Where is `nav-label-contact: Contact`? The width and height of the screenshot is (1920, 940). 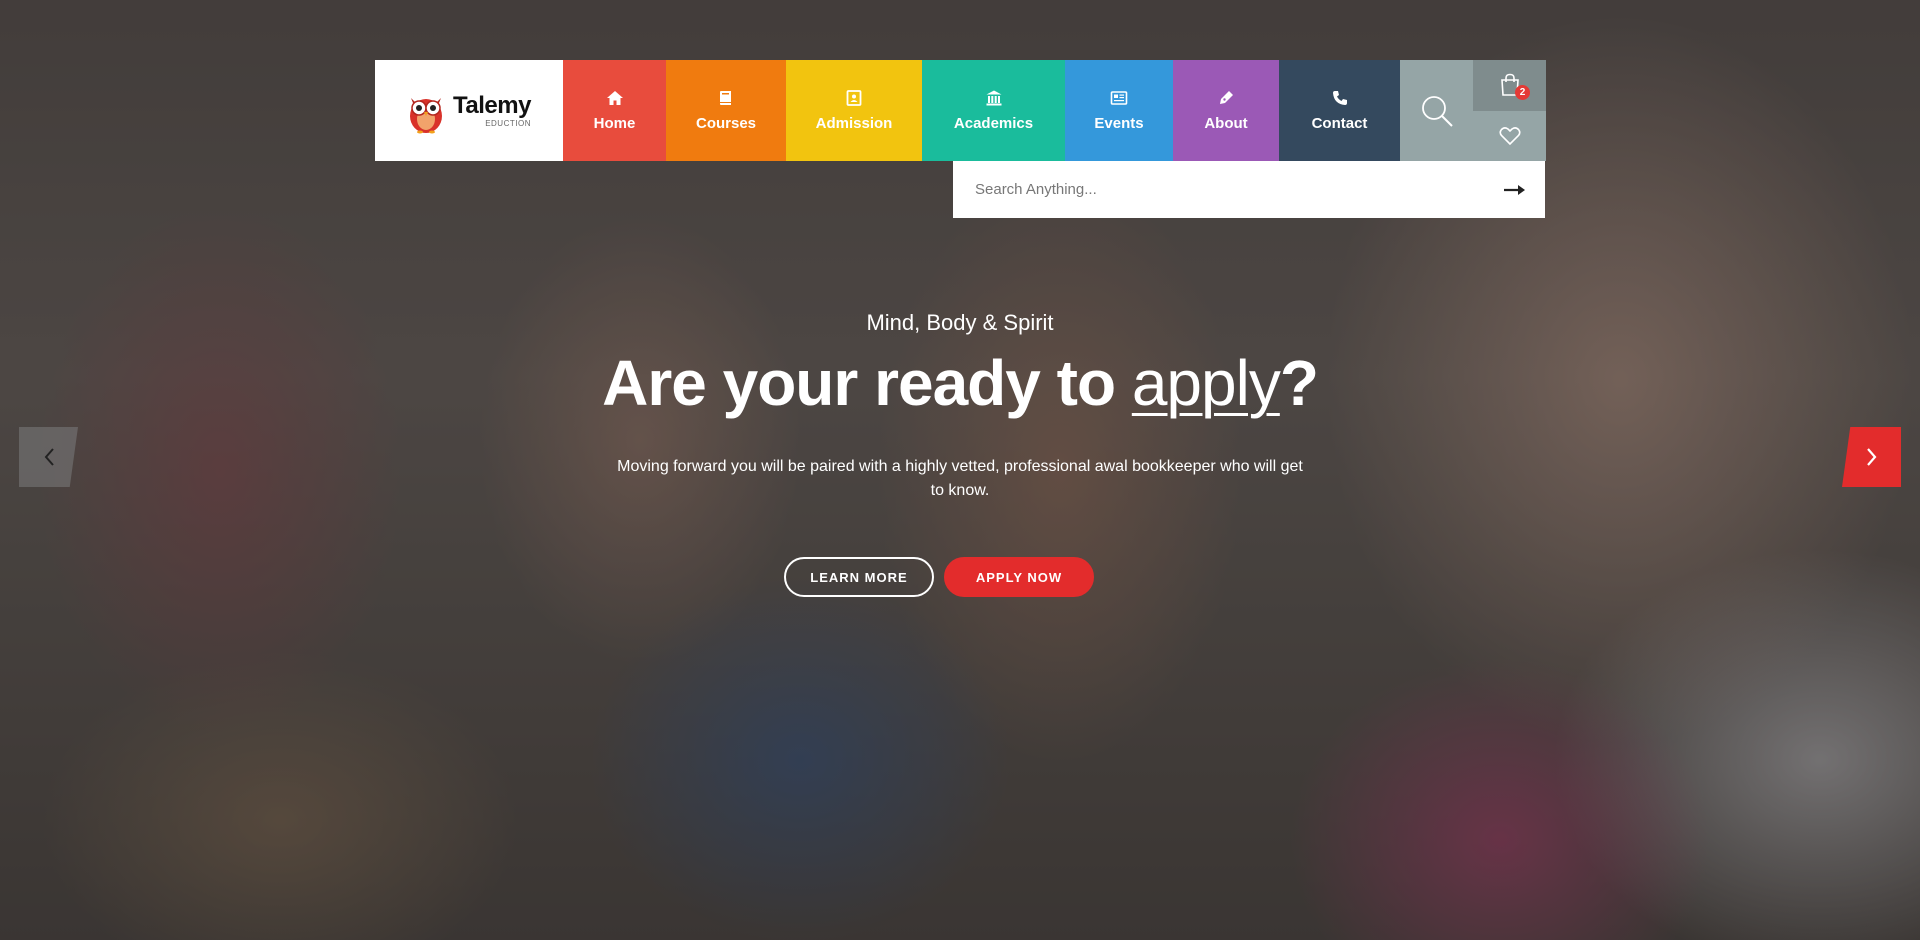
nav-label-contact: Contact is located at coordinates (1339, 123).